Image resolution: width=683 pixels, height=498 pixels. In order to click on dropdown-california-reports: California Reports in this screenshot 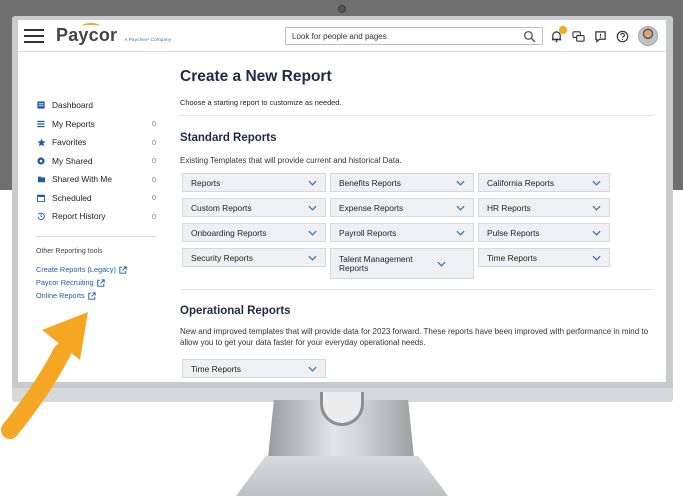, I will do `click(544, 182)`.